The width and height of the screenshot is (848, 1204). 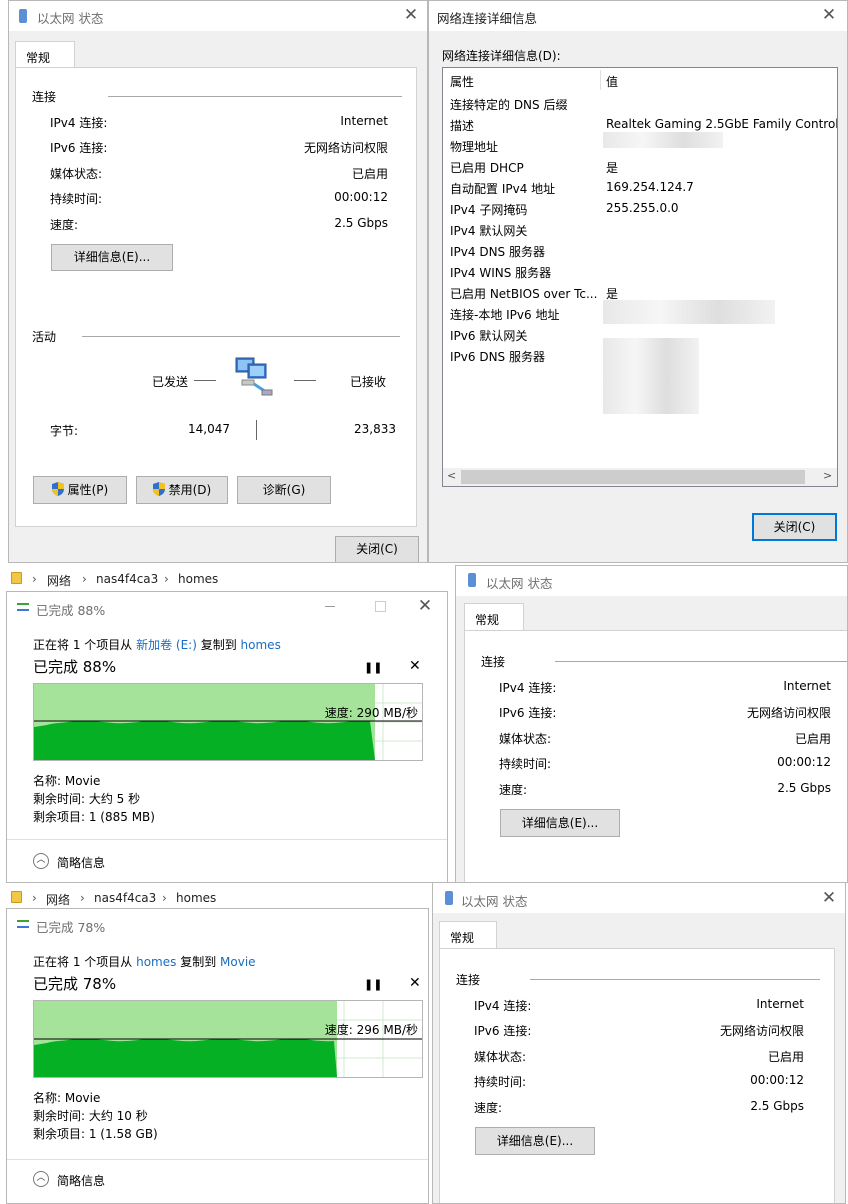 I want to click on detail-value: 169.254.124.7, so click(x=650, y=187).